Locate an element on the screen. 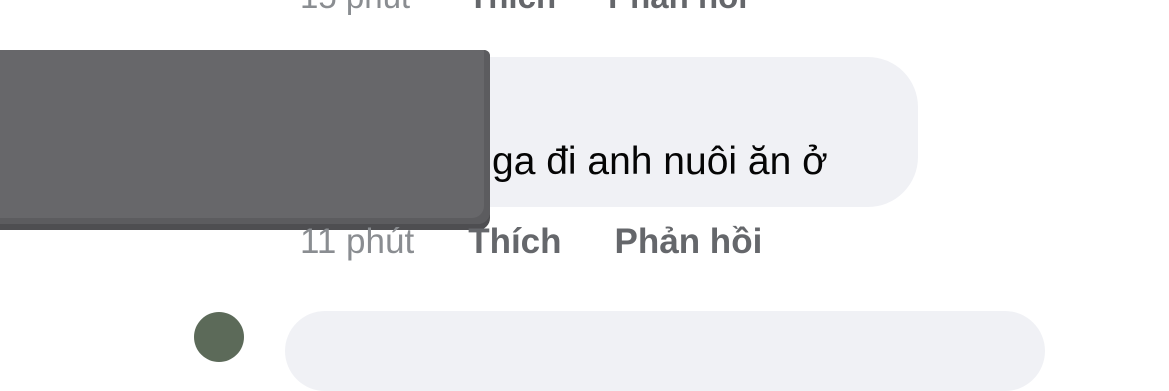 The width and height of the screenshot is (1169, 391). previous-like-button: Thích is located at coordinates (512, 8).